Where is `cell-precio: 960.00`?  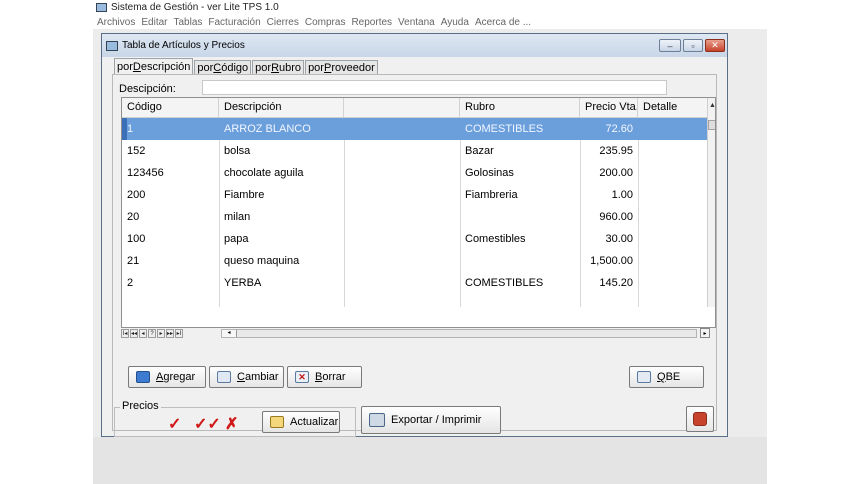
cell-precio: 960.00 is located at coordinates (616, 217).